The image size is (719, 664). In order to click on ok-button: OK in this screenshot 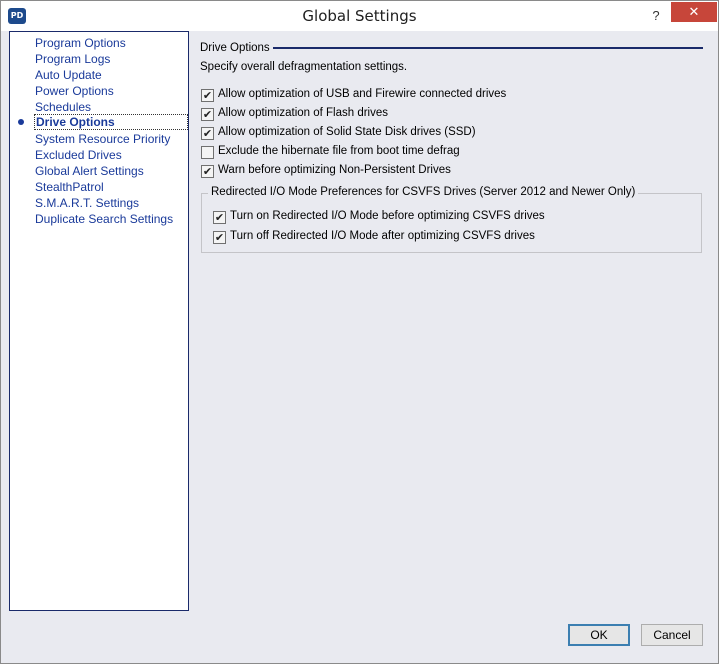, I will do `click(599, 635)`.